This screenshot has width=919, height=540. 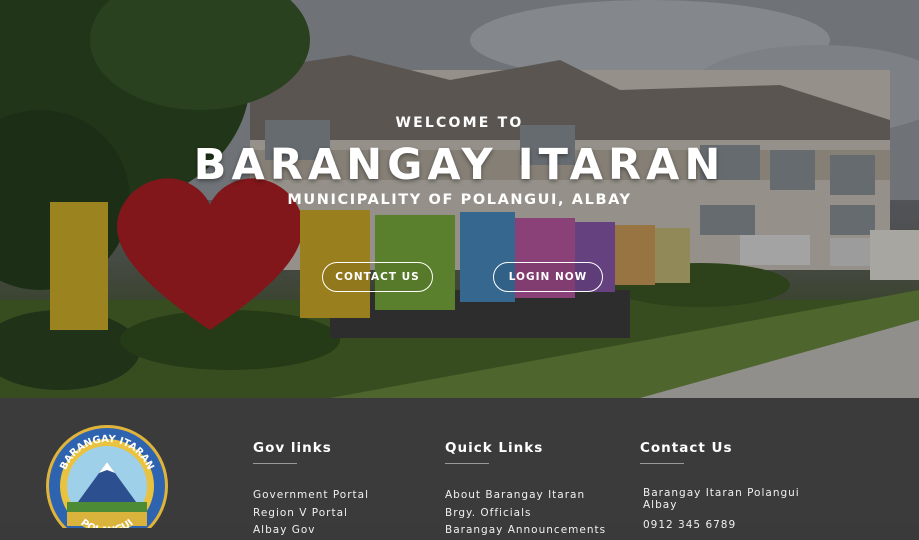 What do you see at coordinates (494, 448) in the screenshot?
I see `quick-links-heading: Quick Links` at bounding box center [494, 448].